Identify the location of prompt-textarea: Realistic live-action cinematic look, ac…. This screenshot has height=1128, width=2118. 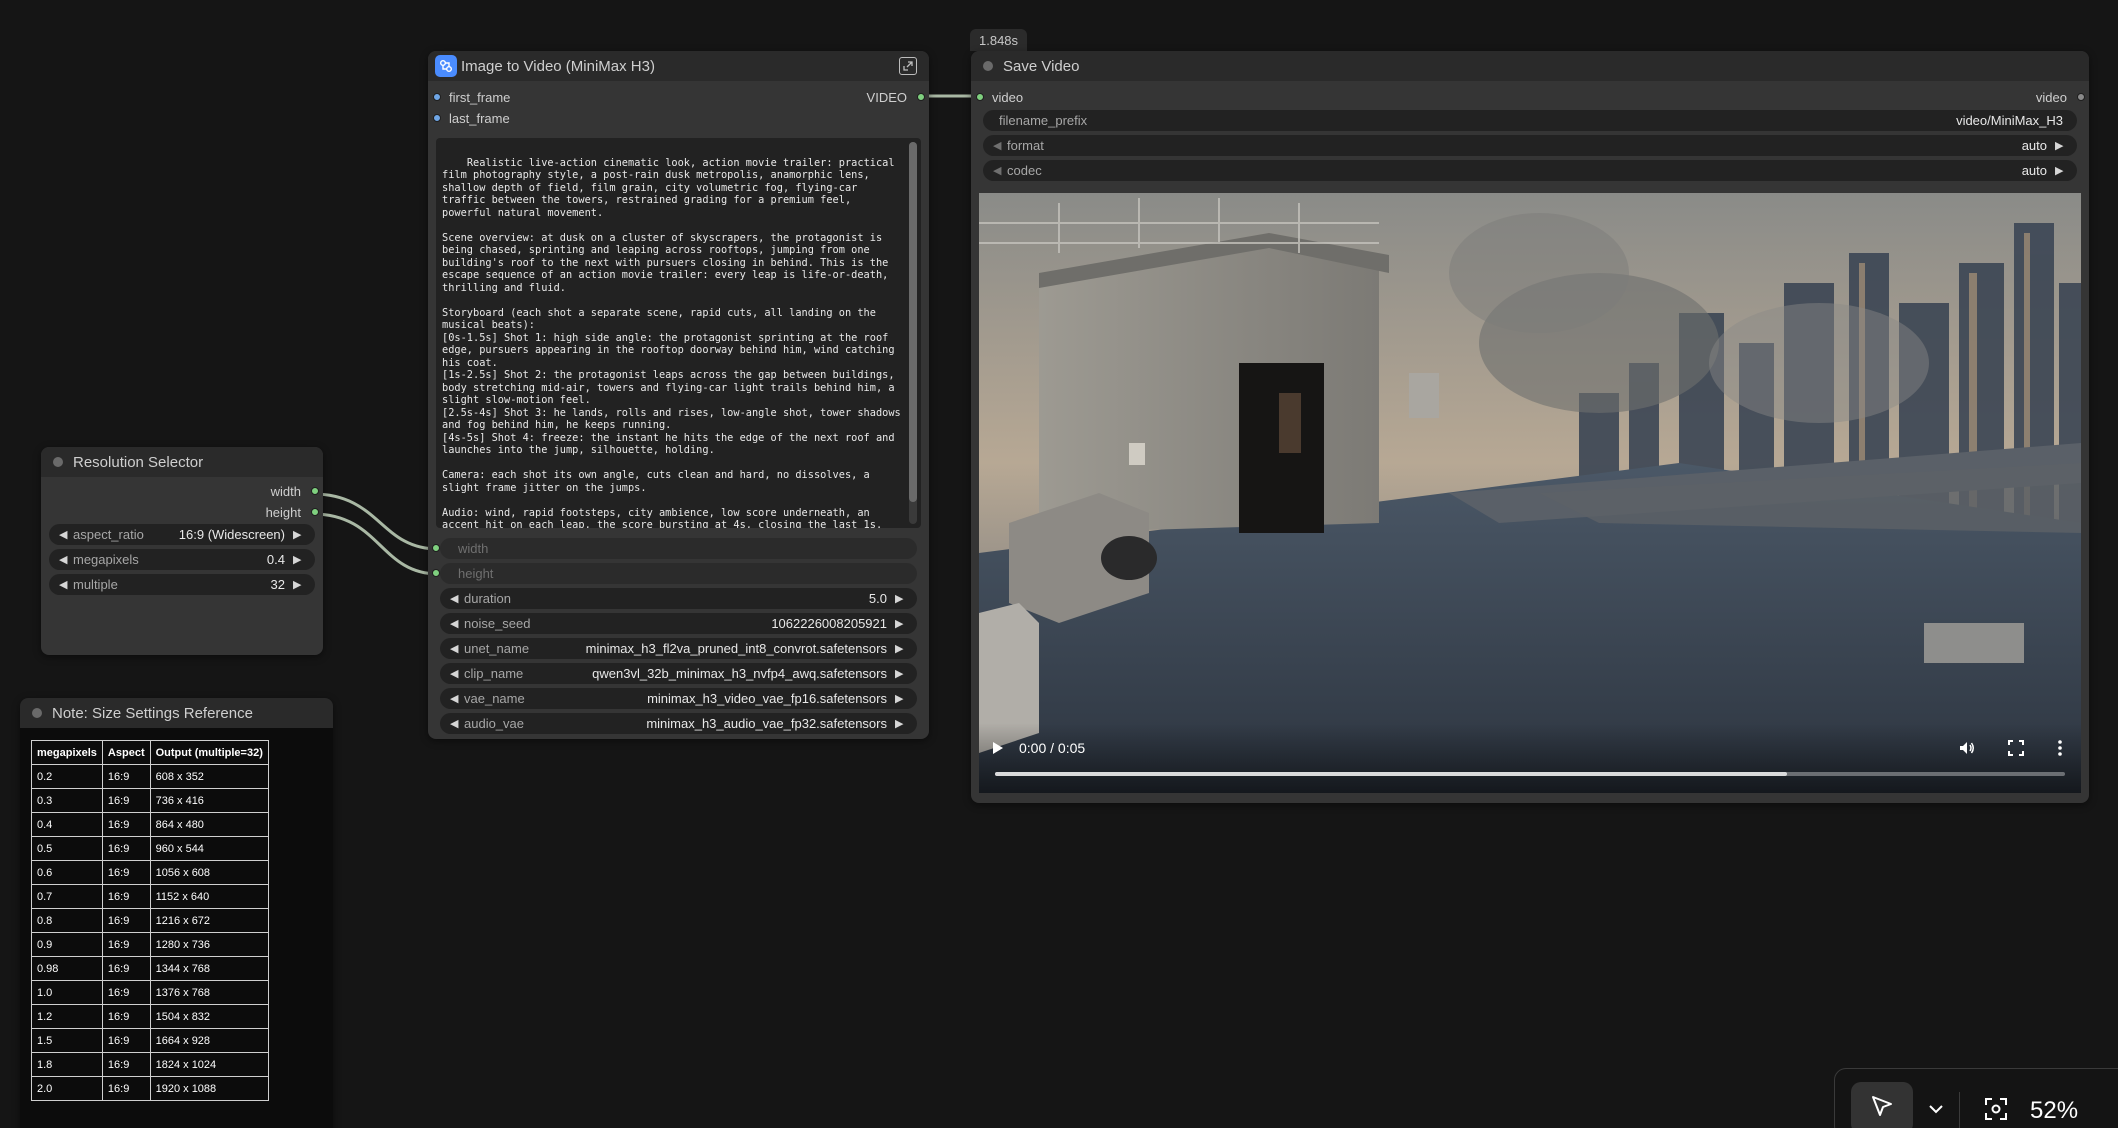
(678, 333).